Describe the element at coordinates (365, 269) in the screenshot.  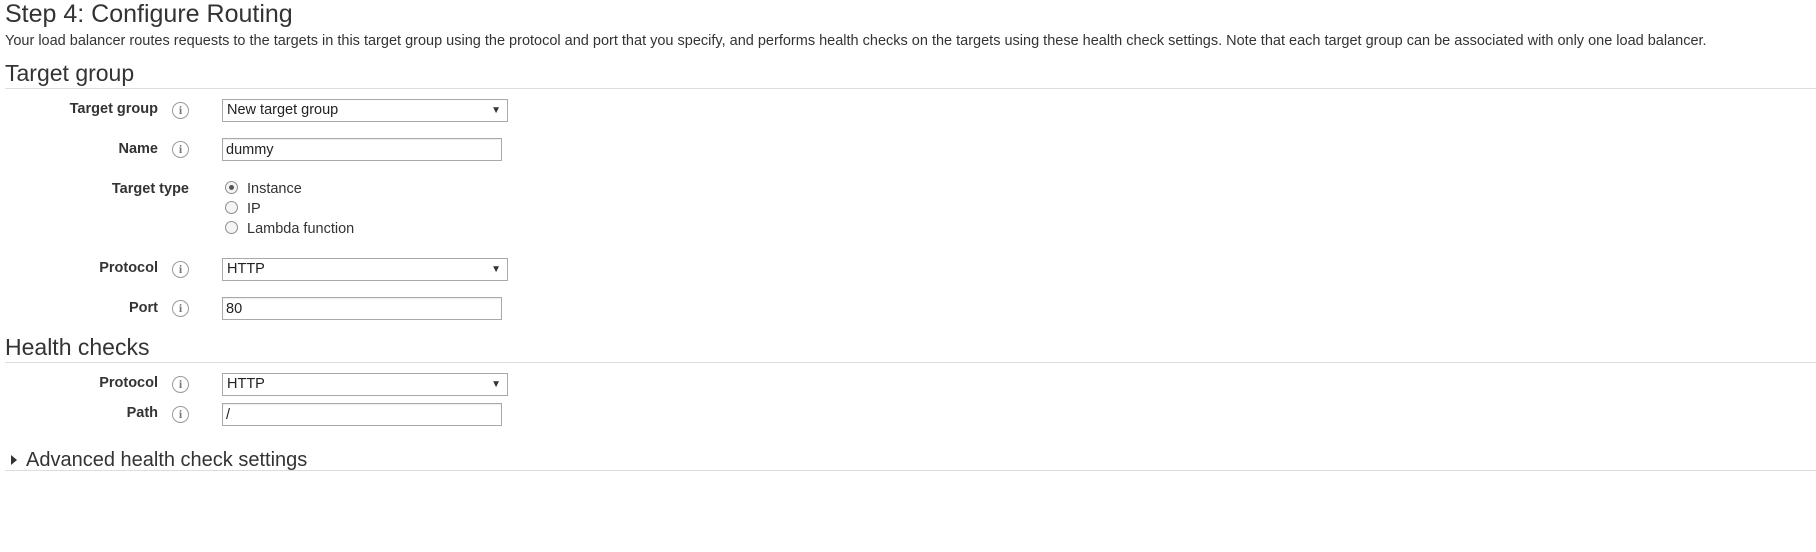
I see `protocol-select: HTTP ▼` at that location.